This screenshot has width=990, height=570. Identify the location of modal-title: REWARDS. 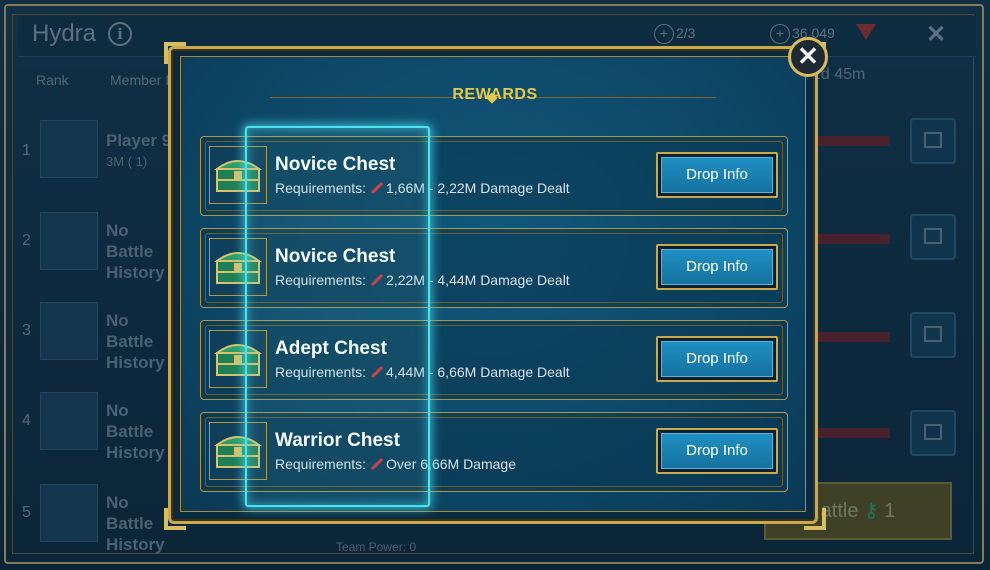
(495, 94).